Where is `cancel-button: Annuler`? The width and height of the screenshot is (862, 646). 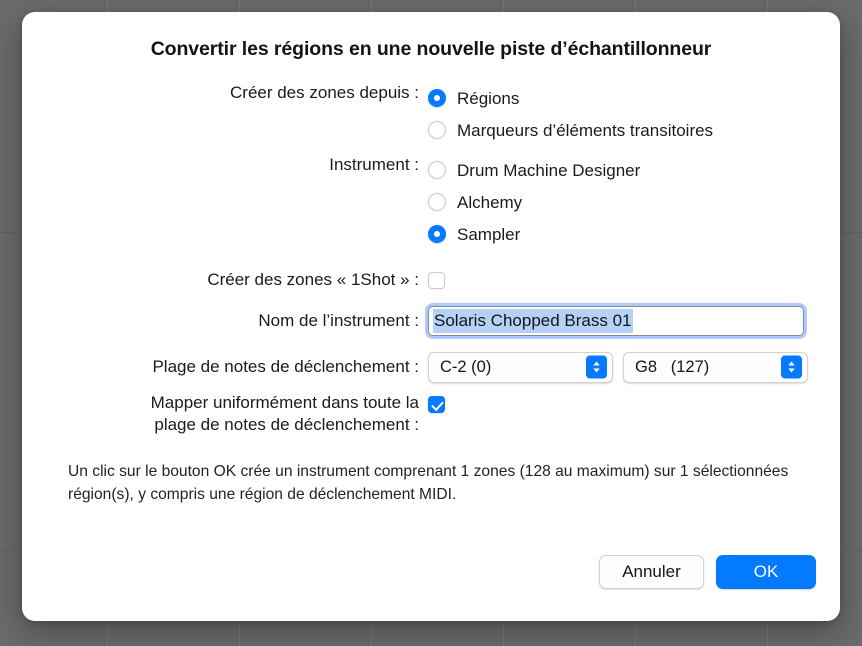 cancel-button: Annuler is located at coordinates (651, 572).